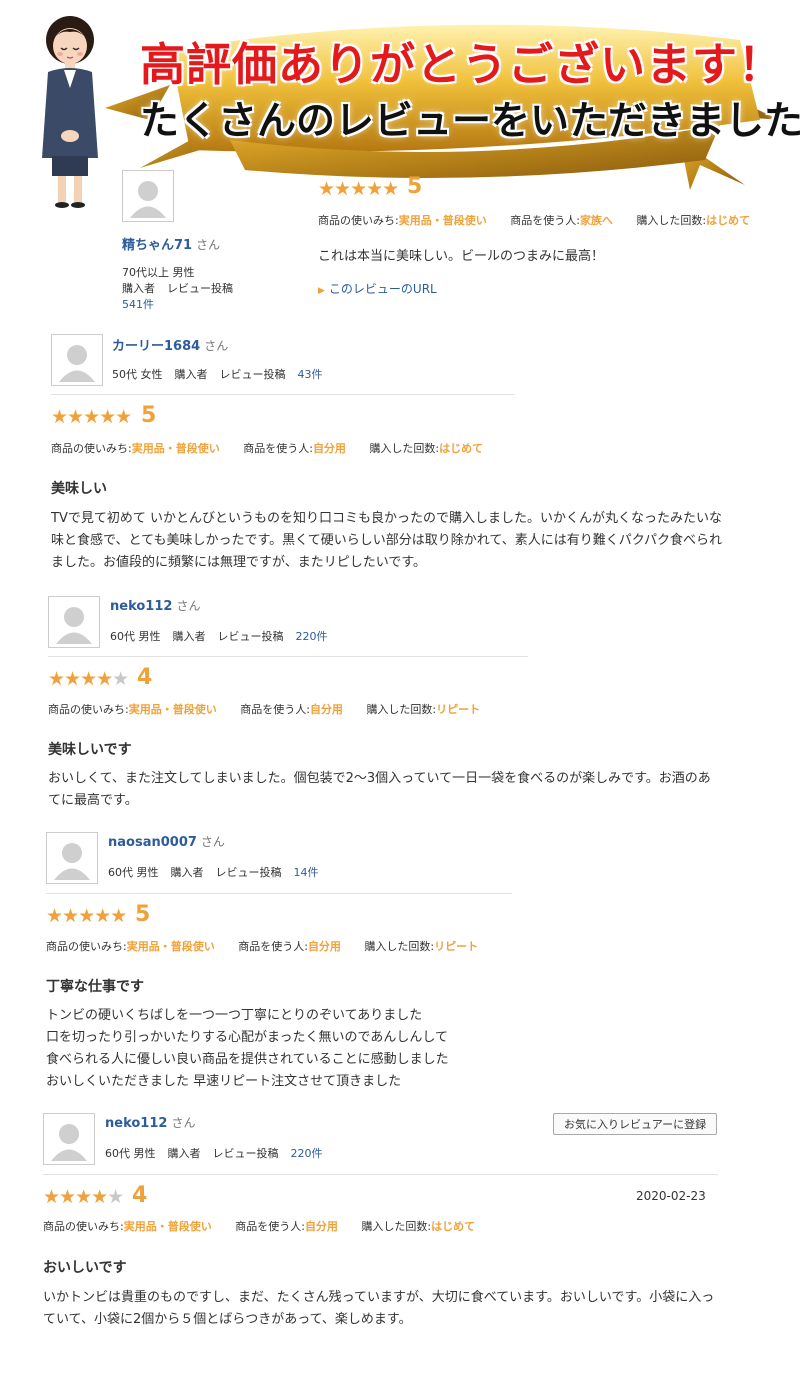 The width and height of the screenshot is (800, 1400). What do you see at coordinates (177, 288) in the screenshot?
I see `reviewer-stats: 購入者 レビュー投稿` at bounding box center [177, 288].